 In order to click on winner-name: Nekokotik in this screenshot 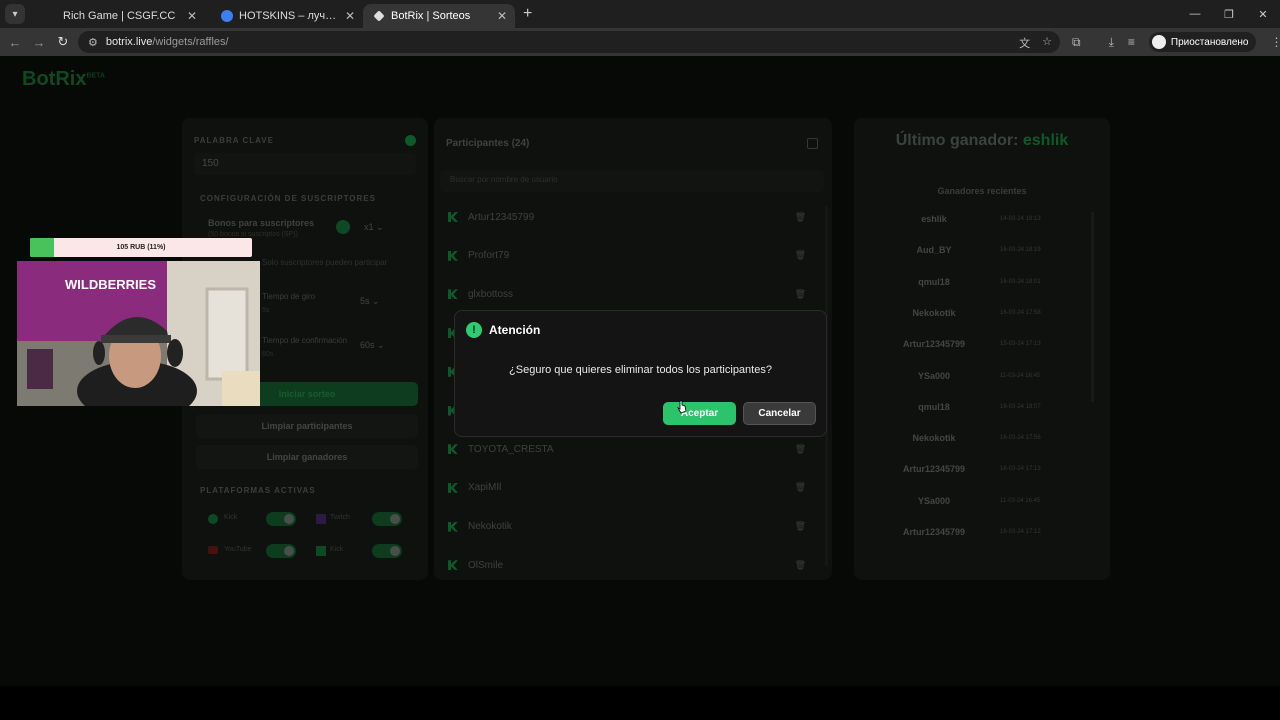, I will do `click(934, 438)`.